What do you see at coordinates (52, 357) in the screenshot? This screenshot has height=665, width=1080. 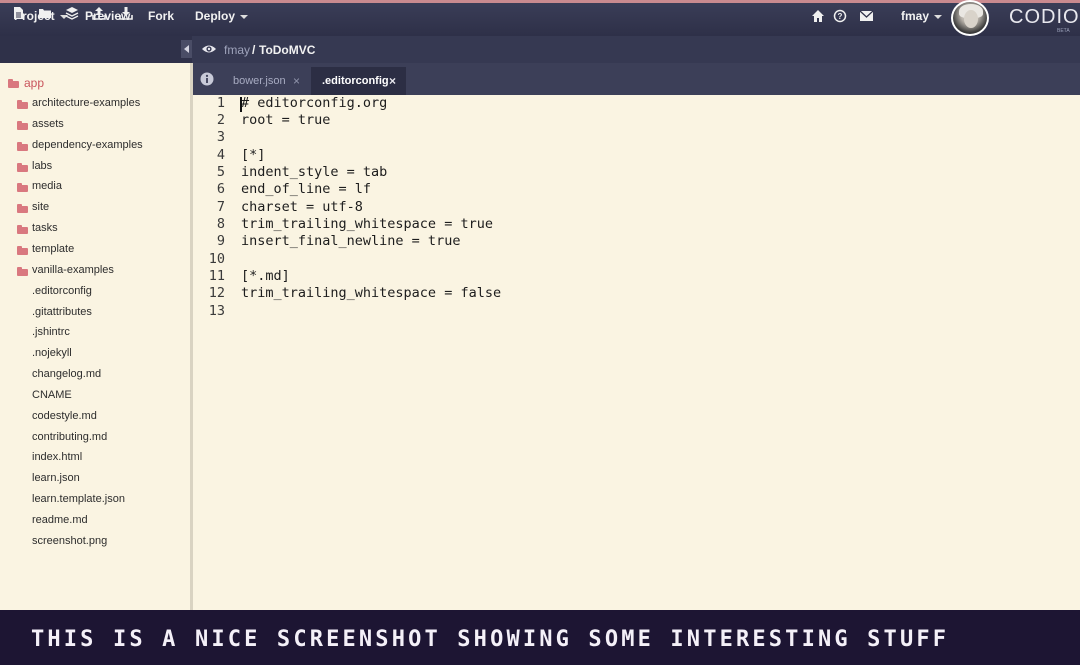 I see `tree-file: .nojekyll` at bounding box center [52, 357].